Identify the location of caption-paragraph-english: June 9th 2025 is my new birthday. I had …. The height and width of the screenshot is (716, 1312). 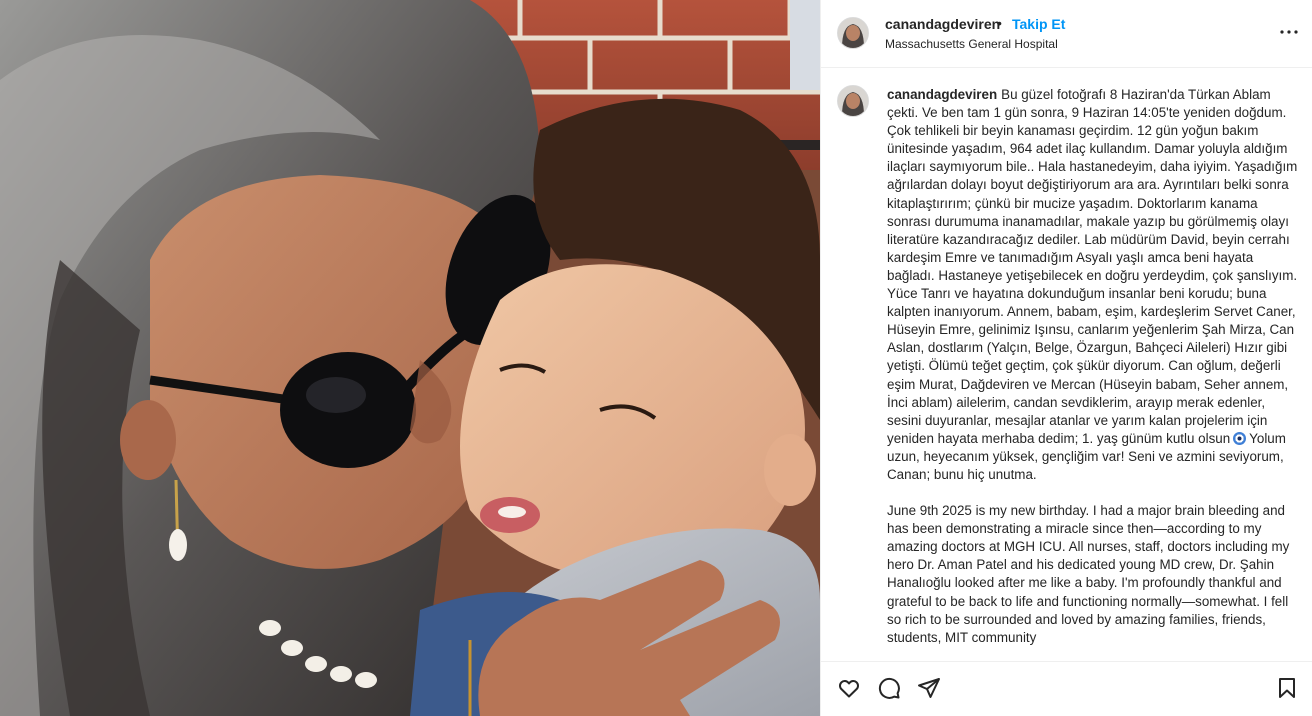
(1088, 574).